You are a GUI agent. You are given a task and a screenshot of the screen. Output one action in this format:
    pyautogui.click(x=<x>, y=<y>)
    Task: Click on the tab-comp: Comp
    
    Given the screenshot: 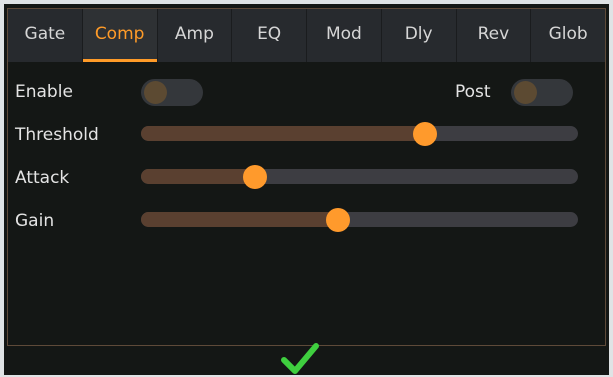 What is the action you would take?
    pyautogui.click(x=120, y=35)
    